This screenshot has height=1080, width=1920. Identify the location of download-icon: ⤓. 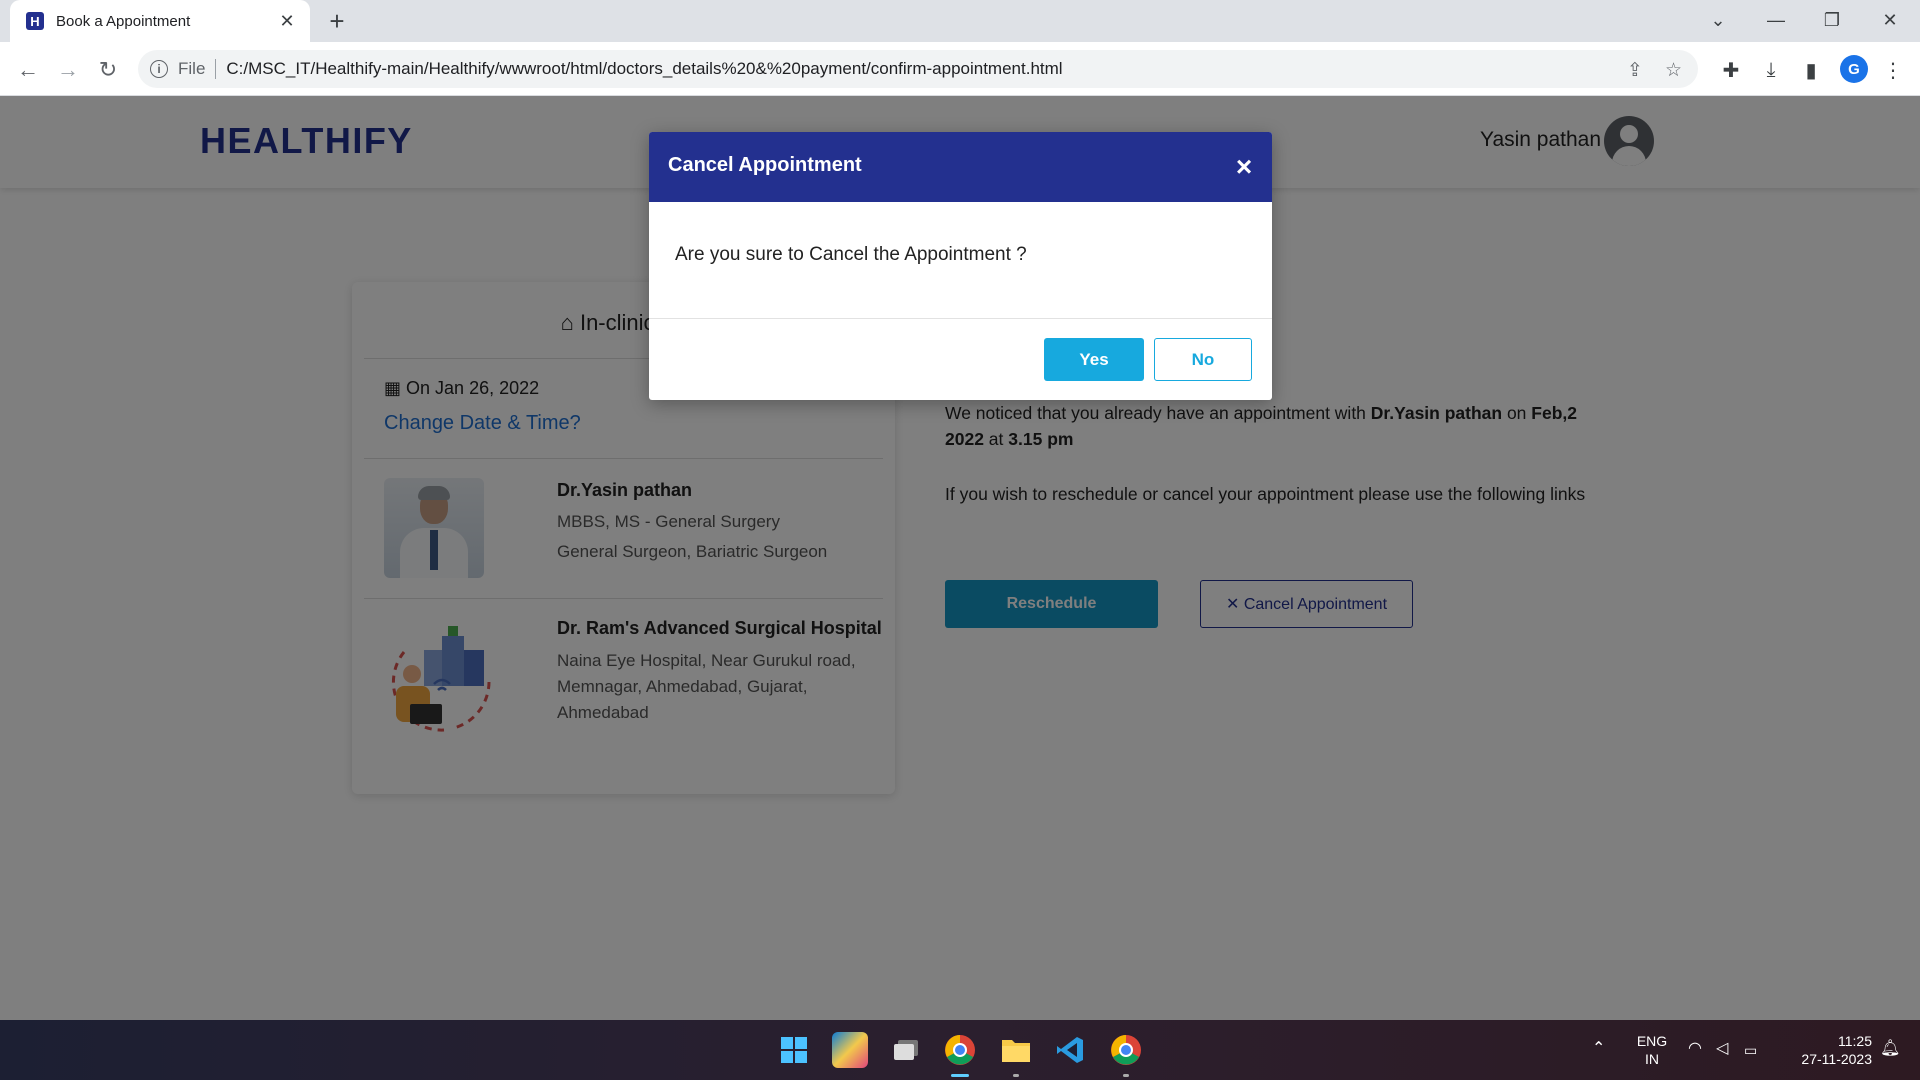
(1771, 70).